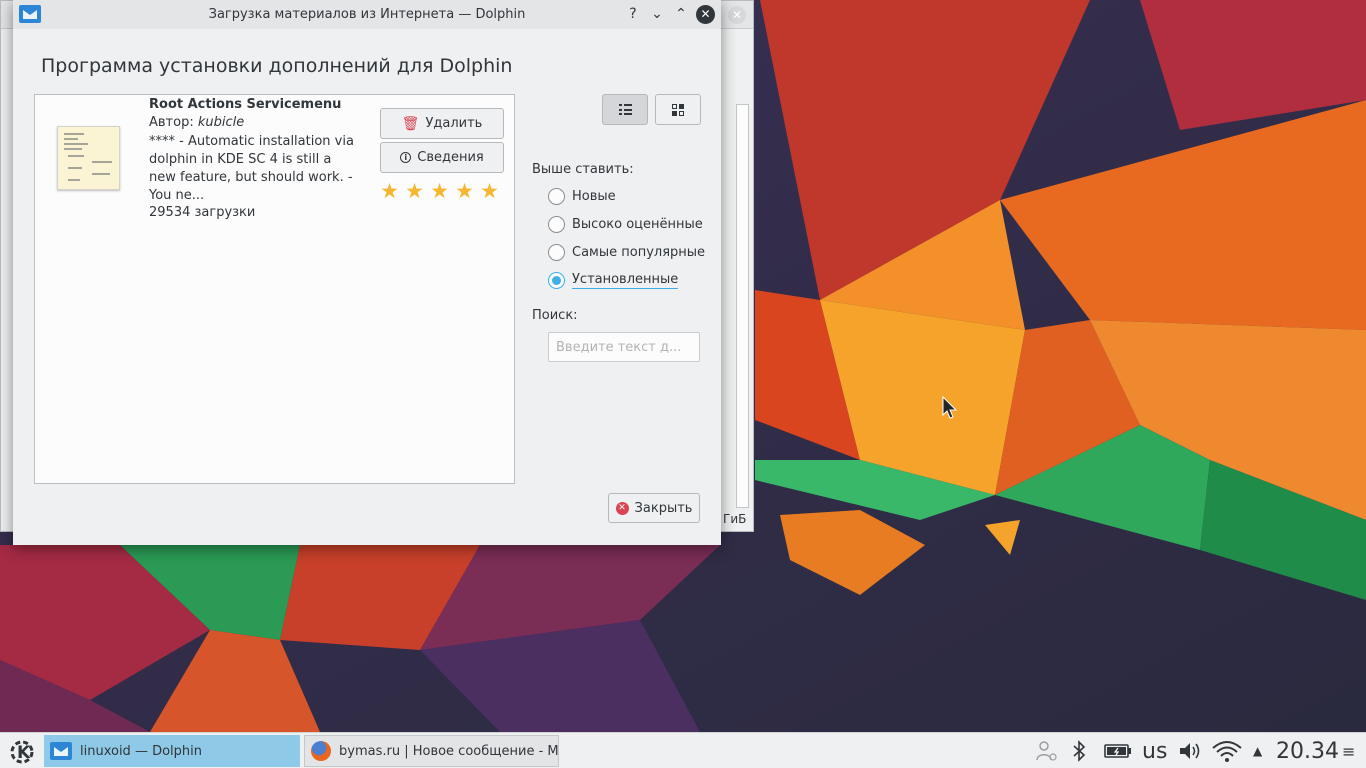  I want to click on task-label: bymas.ru | Новое сообщение - Mo, so click(449, 751).